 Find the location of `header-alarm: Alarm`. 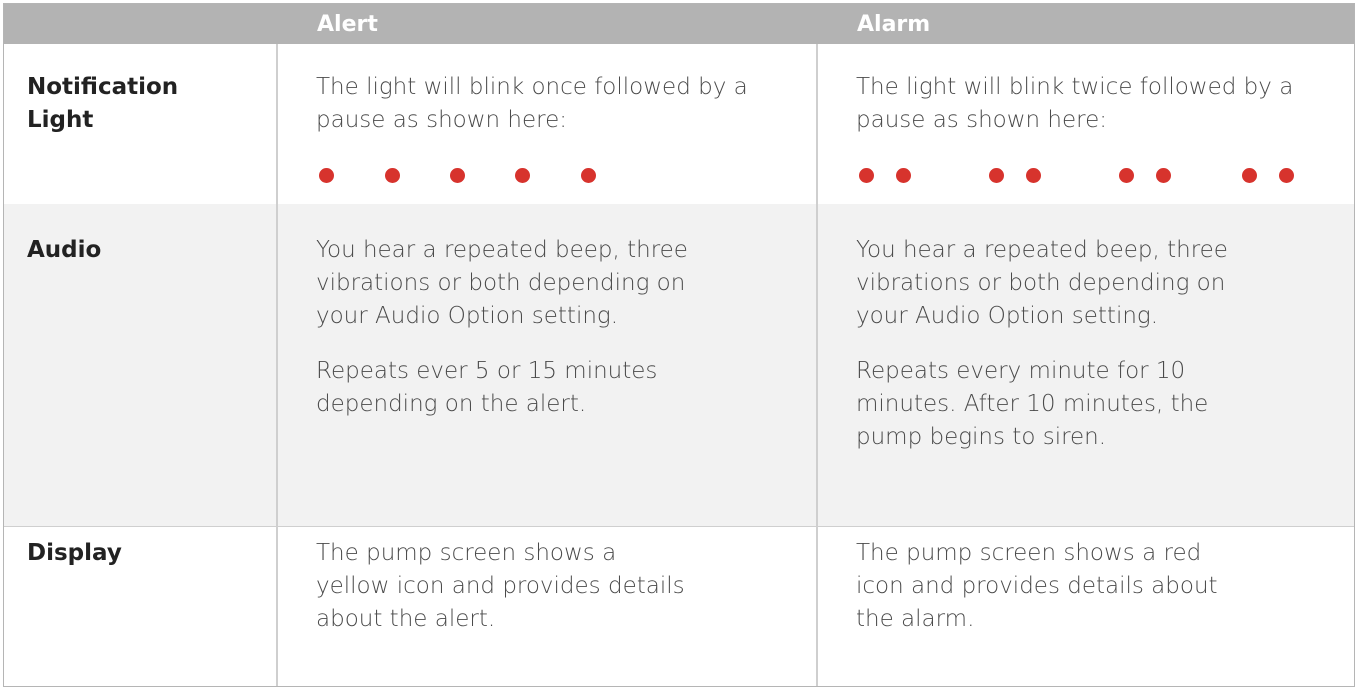

header-alarm: Alarm is located at coordinates (894, 24).